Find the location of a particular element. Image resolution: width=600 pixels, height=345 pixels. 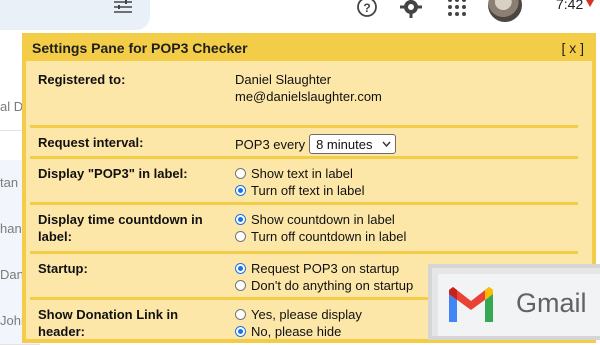

show-text-option-label: Show text in label is located at coordinates (302, 173).